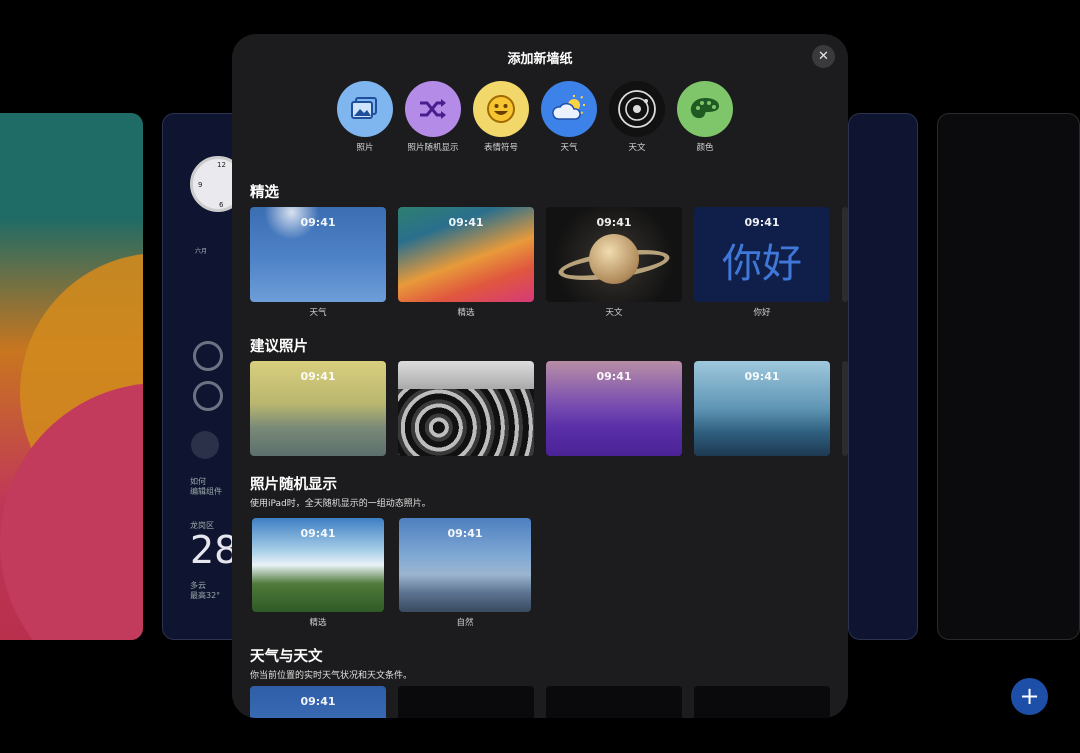 This screenshot has height=753, width=1080. I want to click on section-title-shuffle: 照片随机显示, so click(293, 485).